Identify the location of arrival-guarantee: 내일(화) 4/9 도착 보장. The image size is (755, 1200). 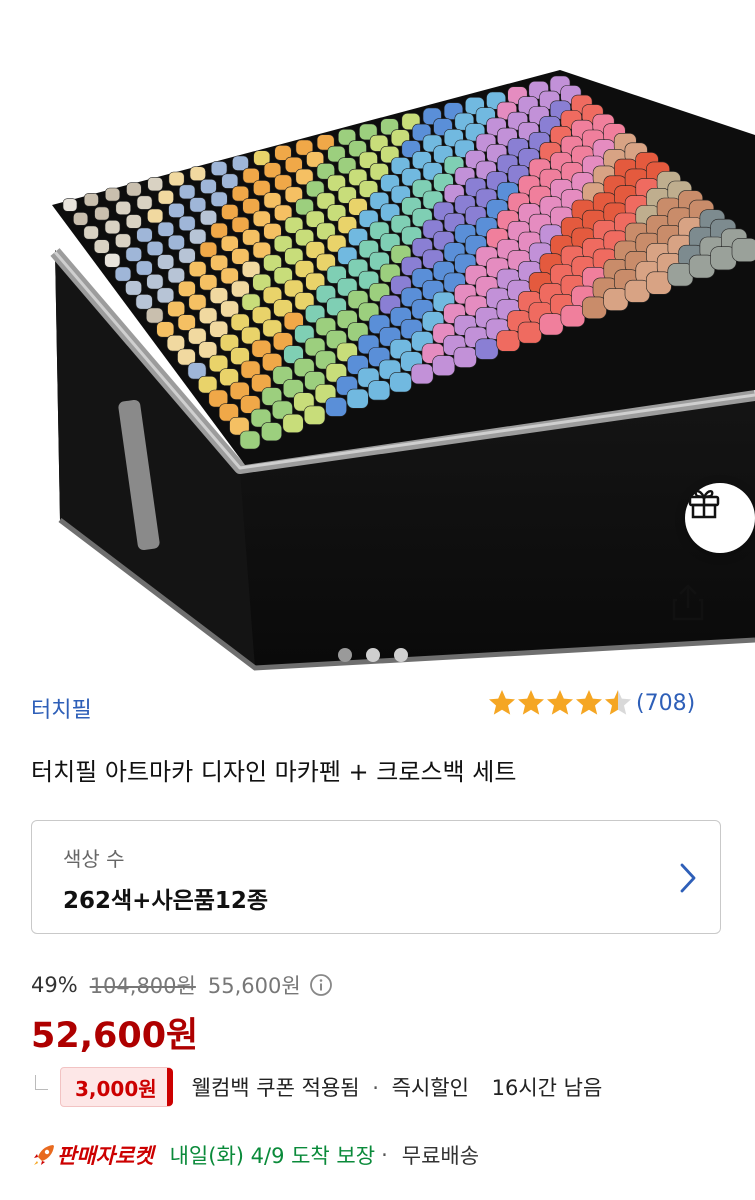
(272, 1156).